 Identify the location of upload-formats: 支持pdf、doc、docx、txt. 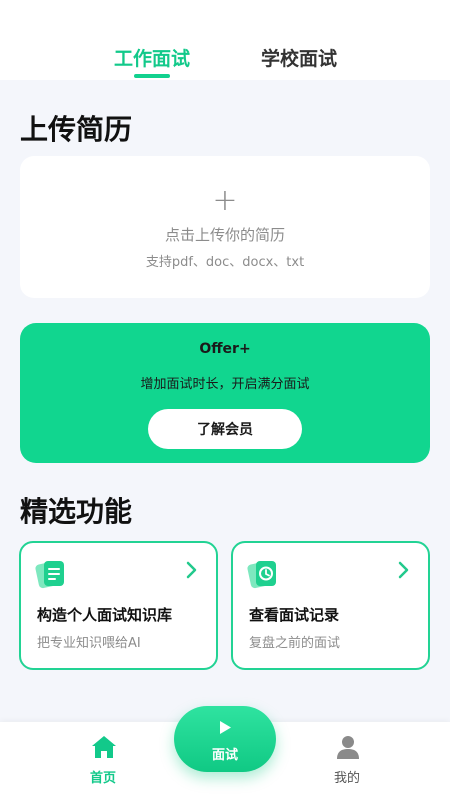
(225, 262).